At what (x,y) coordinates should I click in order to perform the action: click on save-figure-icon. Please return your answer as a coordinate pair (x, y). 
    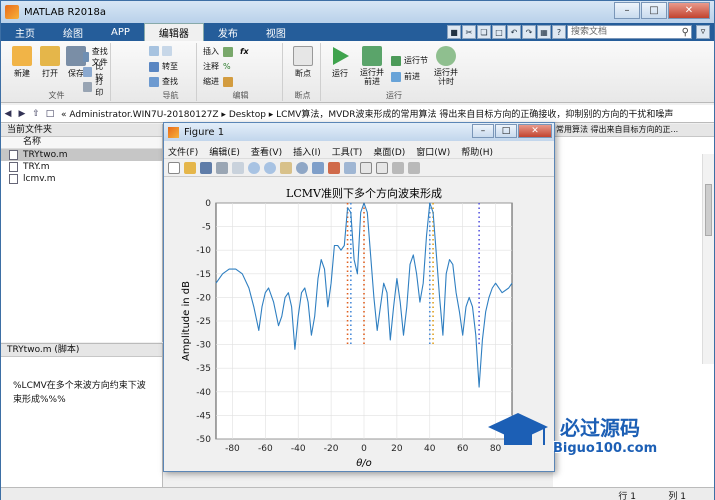
    Looking at the image, I should click on (206, 167).